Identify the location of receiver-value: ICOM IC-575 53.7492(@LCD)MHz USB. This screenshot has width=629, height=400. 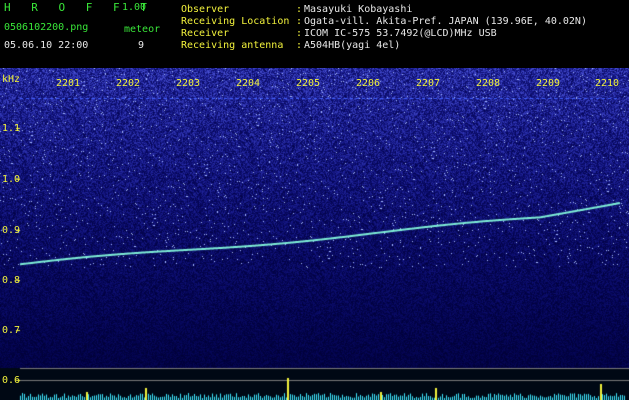
(400, 33).